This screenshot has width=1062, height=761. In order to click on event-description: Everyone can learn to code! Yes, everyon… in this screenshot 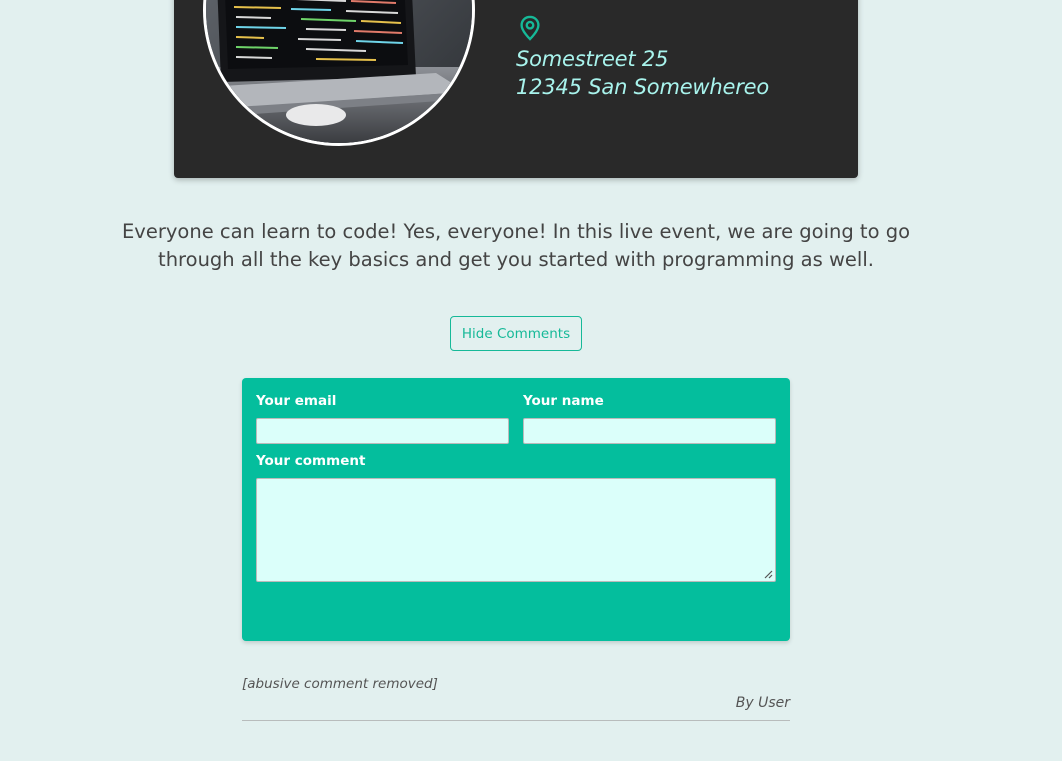, I will do `click(516, 245)`.